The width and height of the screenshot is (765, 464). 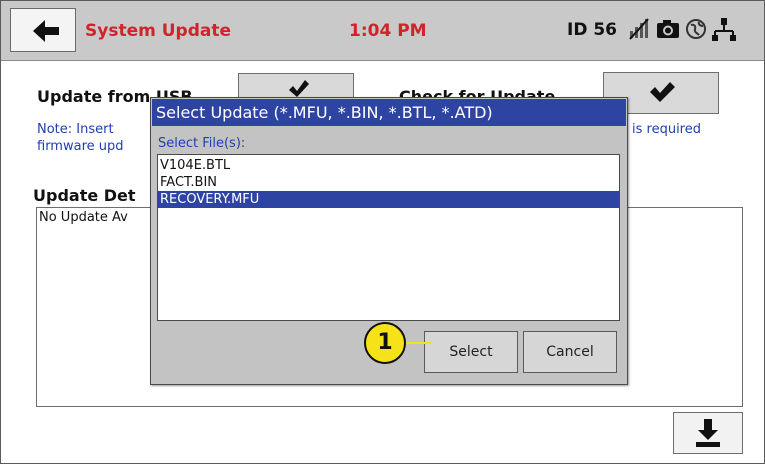 What do you see at coordinates (419, 343) in the screenshot?
I see `callout-pointer` at bounding box center [419, 343].